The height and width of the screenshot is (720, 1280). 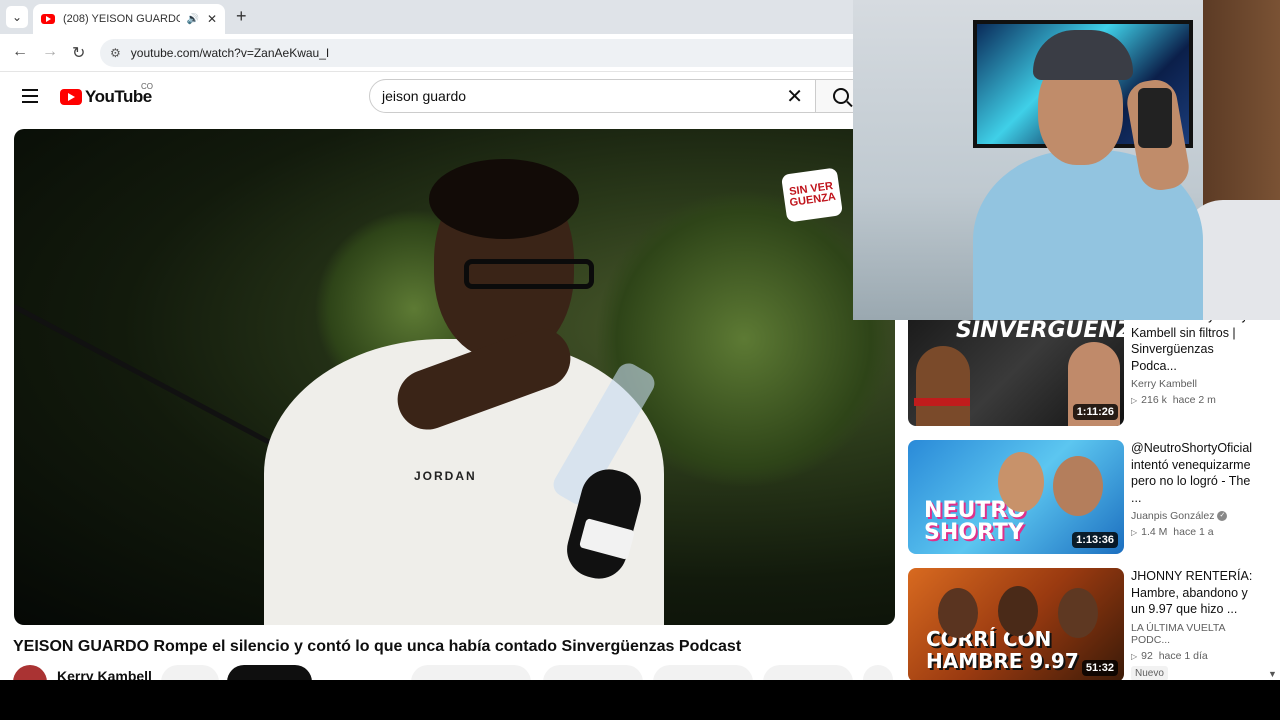 I want to click on search-query: jeison guardo, so click(x=584, y=96).